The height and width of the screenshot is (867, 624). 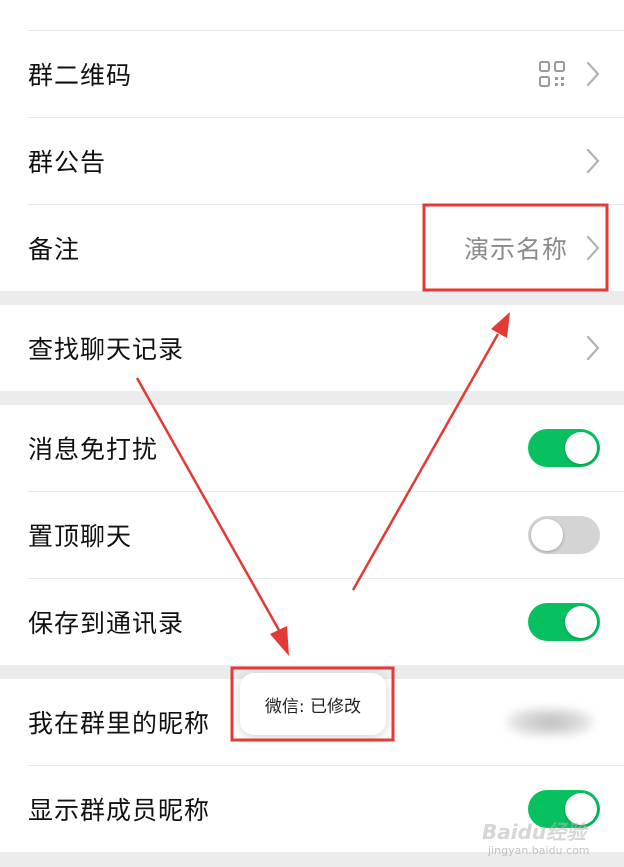 I want to click on search-history-label: 查找聊天记录, so click(x=106, y=349).